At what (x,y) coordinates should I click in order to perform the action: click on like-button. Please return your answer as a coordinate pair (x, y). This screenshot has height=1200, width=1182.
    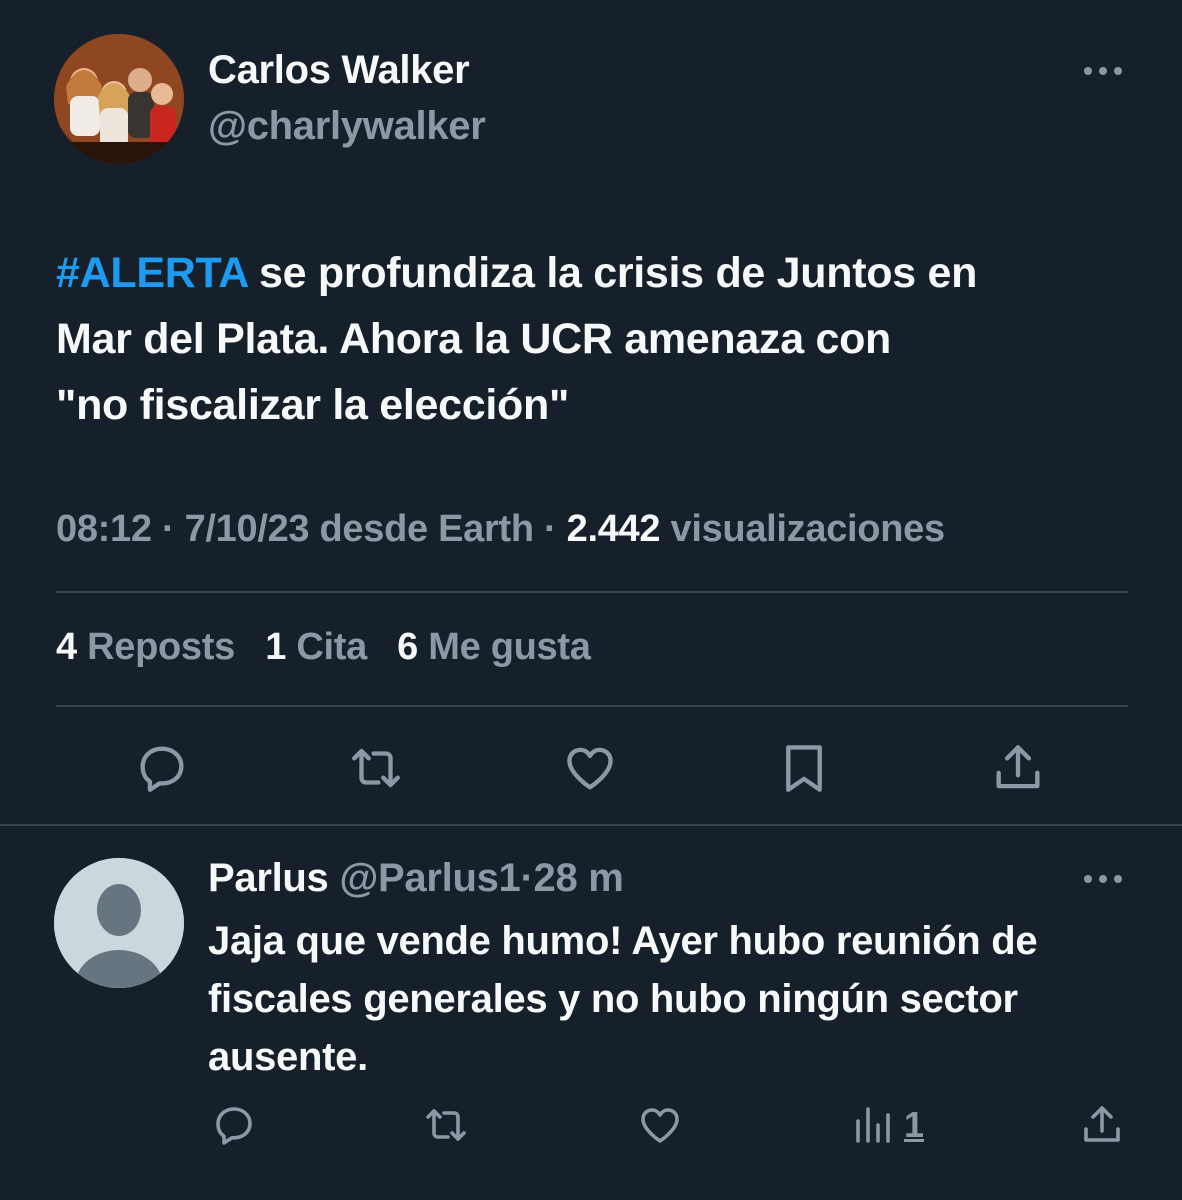
    Looking at the image, I should click on (590, 768).